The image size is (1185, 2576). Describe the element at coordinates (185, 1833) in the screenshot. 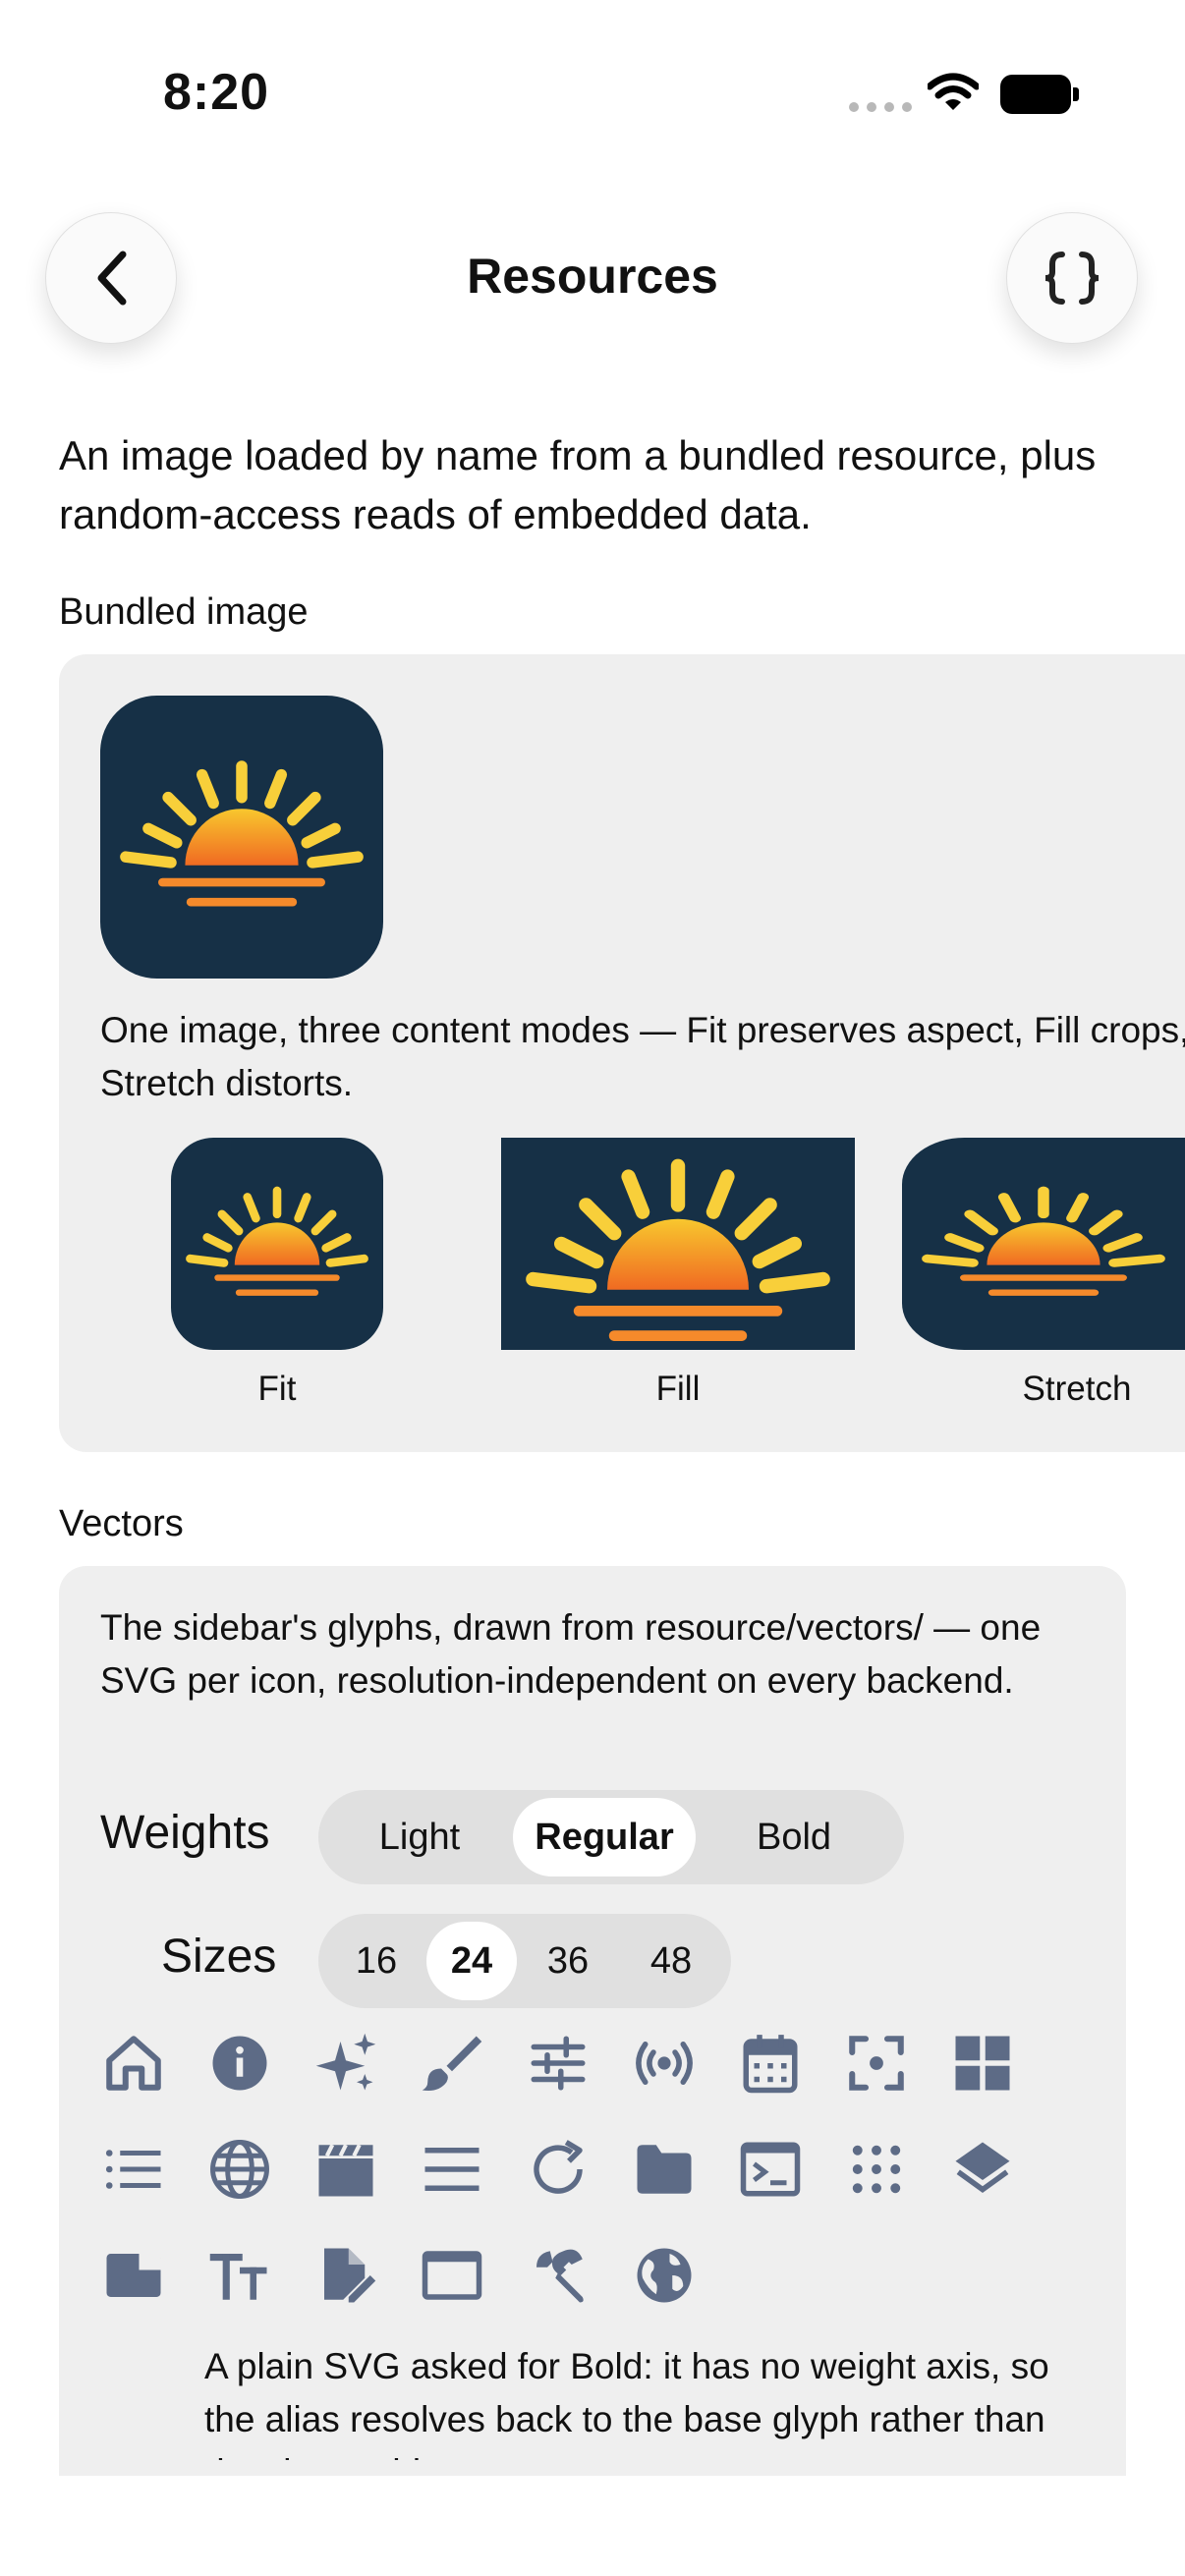

I see `weights-label: Weights` at that location.